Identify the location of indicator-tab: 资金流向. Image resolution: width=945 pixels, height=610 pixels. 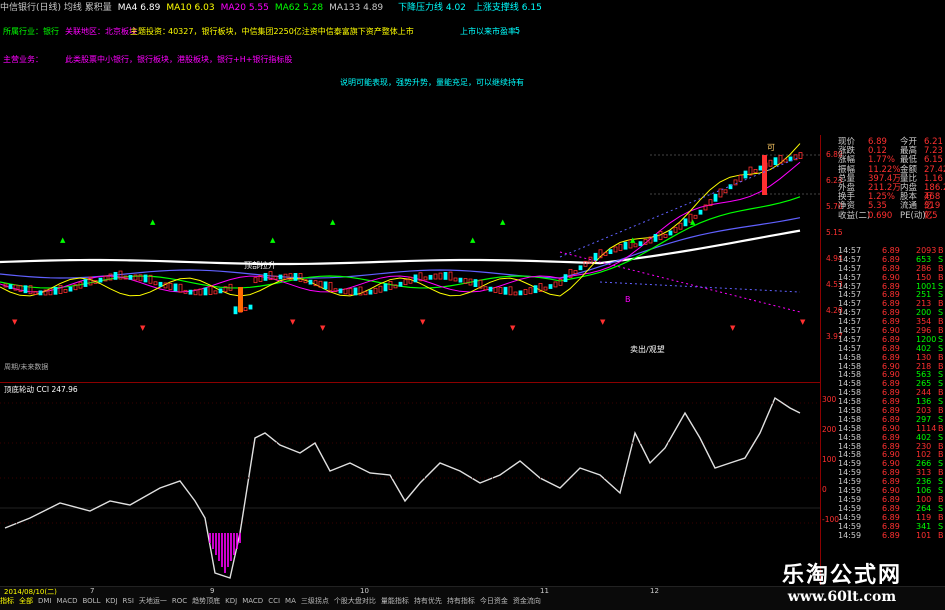
(527, 601).